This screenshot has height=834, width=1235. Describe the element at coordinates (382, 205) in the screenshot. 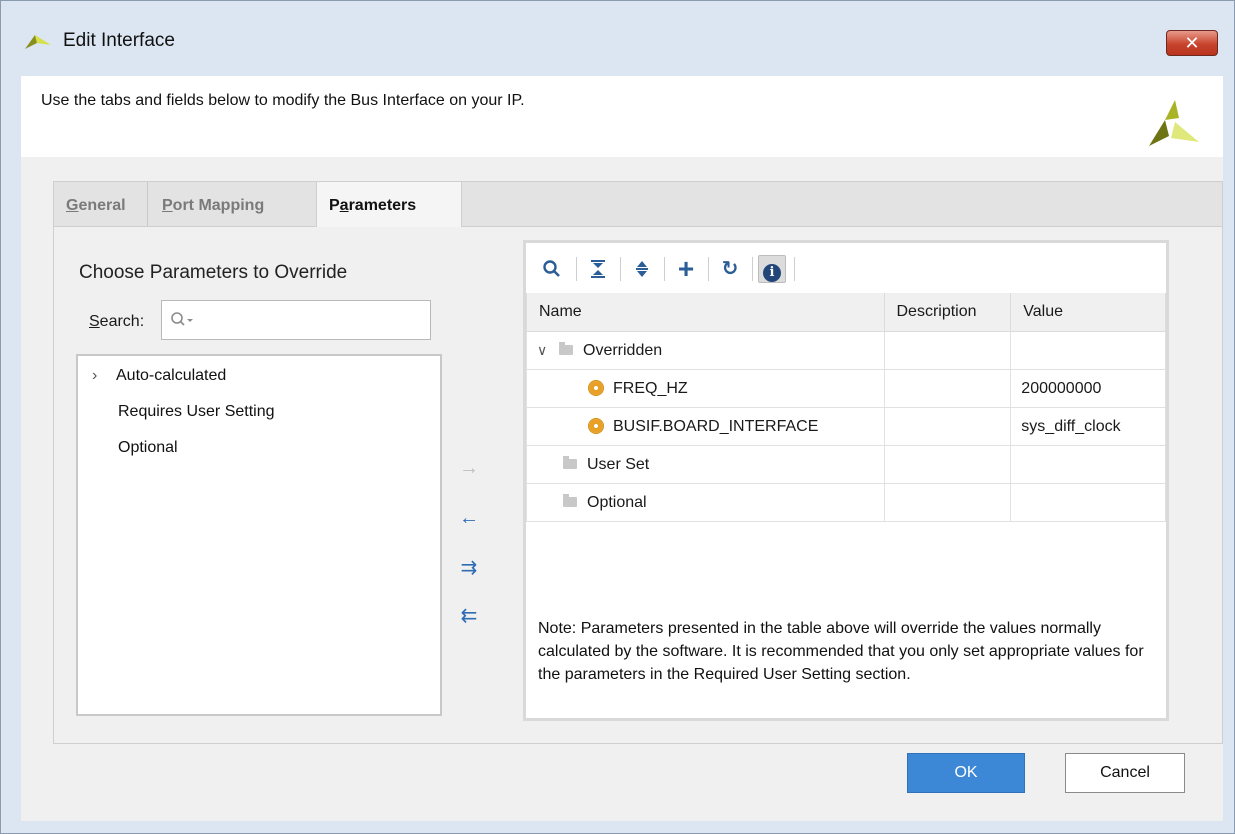

I see `tab-parameters-label: rameters` at that location.